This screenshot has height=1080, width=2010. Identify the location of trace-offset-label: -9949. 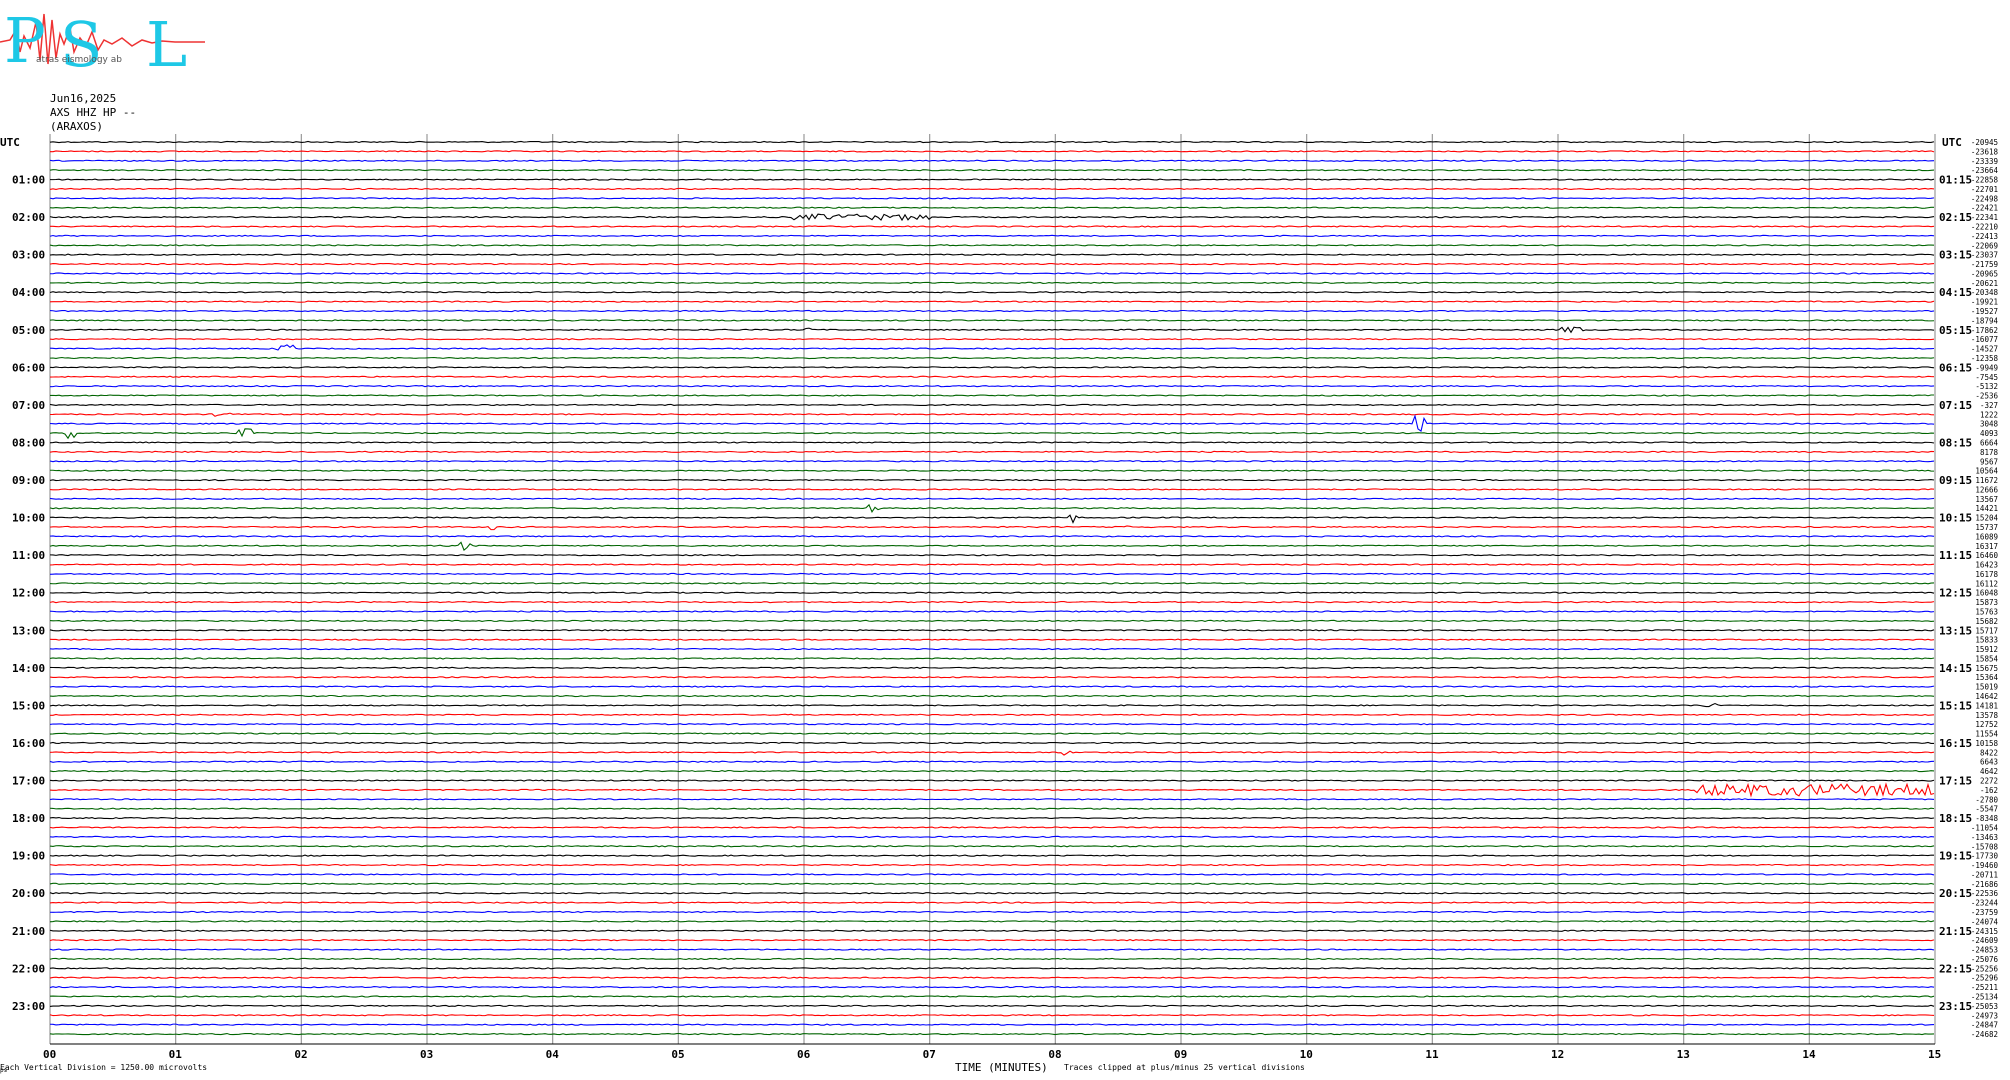
(1986, 367).